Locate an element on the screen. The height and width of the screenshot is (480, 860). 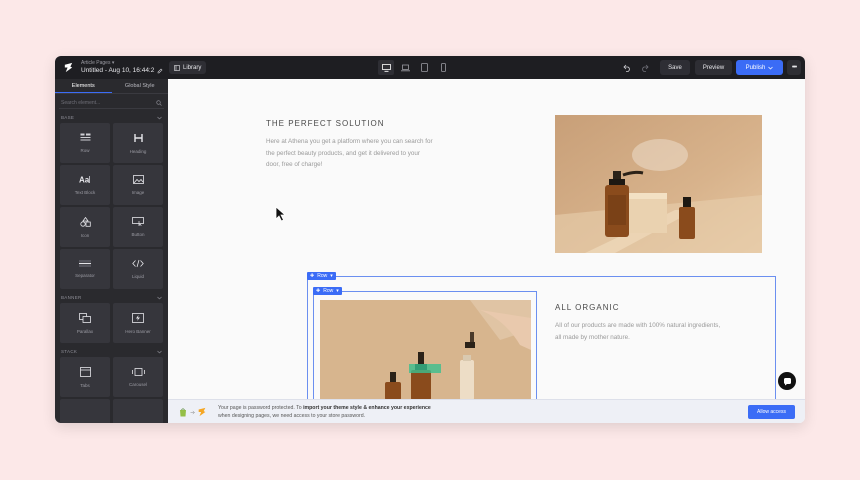
text-line: all made by mother nature. is located at coordinates (592, 337).